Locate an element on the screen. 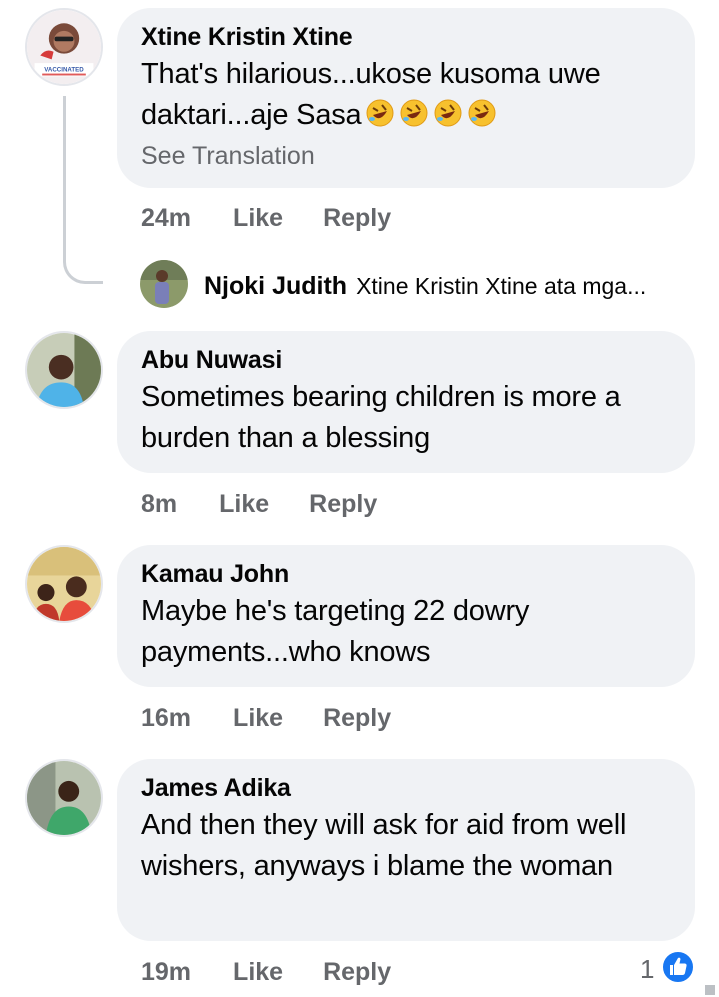  reaction-count: 1 is located at coordinates (647, 969).